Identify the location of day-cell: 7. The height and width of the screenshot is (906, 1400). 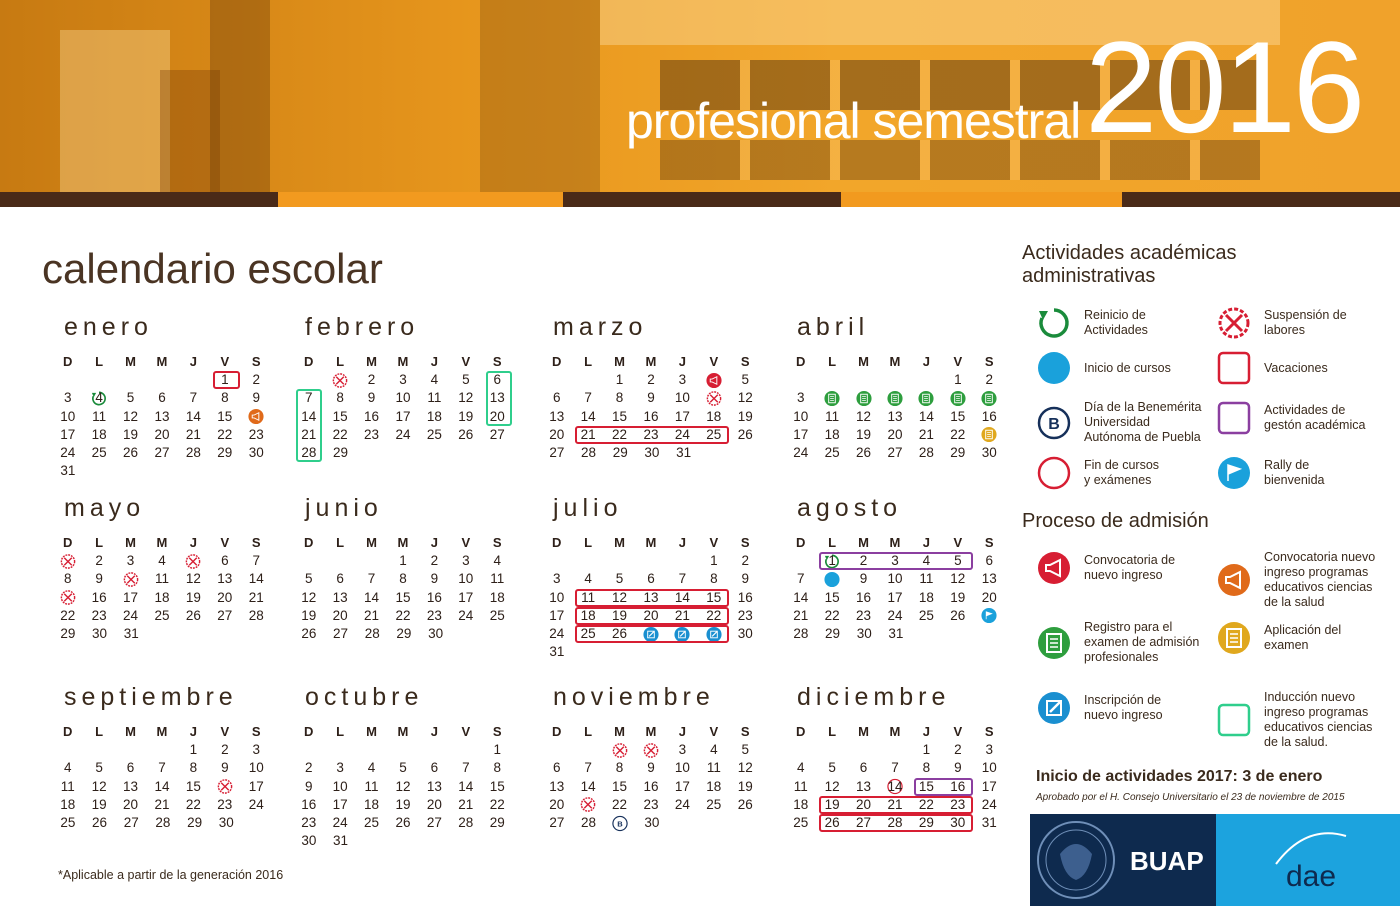
(587, 768).